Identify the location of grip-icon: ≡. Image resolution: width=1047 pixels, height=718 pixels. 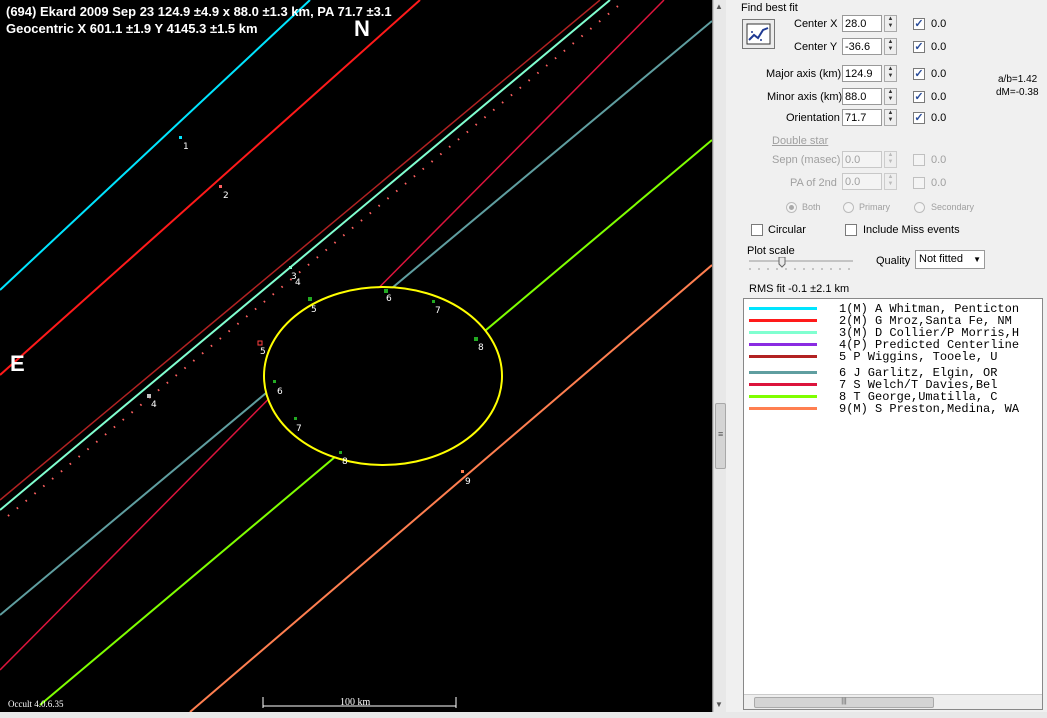
(721, 434).